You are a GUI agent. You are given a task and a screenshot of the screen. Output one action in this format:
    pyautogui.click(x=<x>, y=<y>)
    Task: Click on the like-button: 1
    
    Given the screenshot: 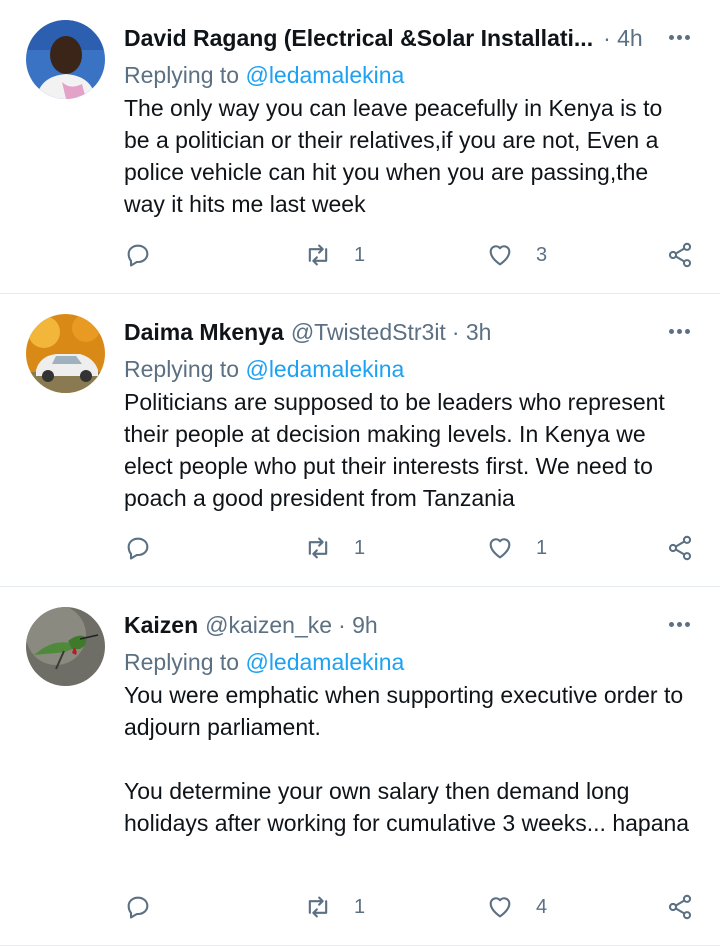 What is the action you would take?
    pyautogui.click(x=516, y=548)
    